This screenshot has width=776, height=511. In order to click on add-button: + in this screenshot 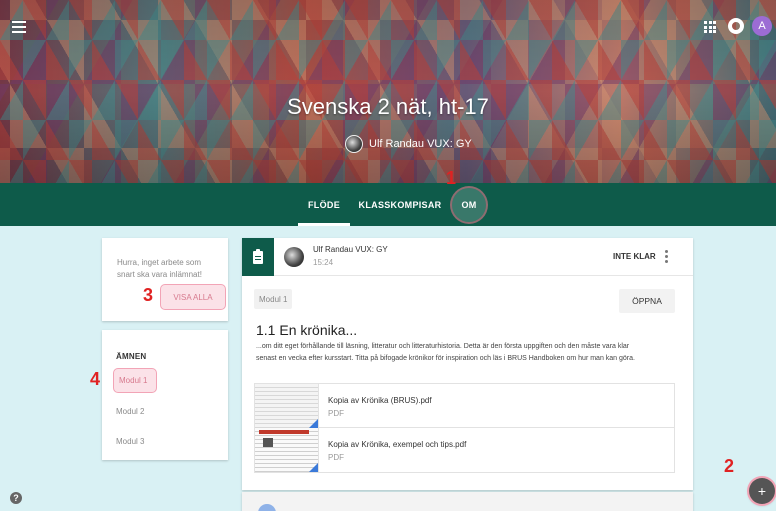, I will do `click(762, 491)`.